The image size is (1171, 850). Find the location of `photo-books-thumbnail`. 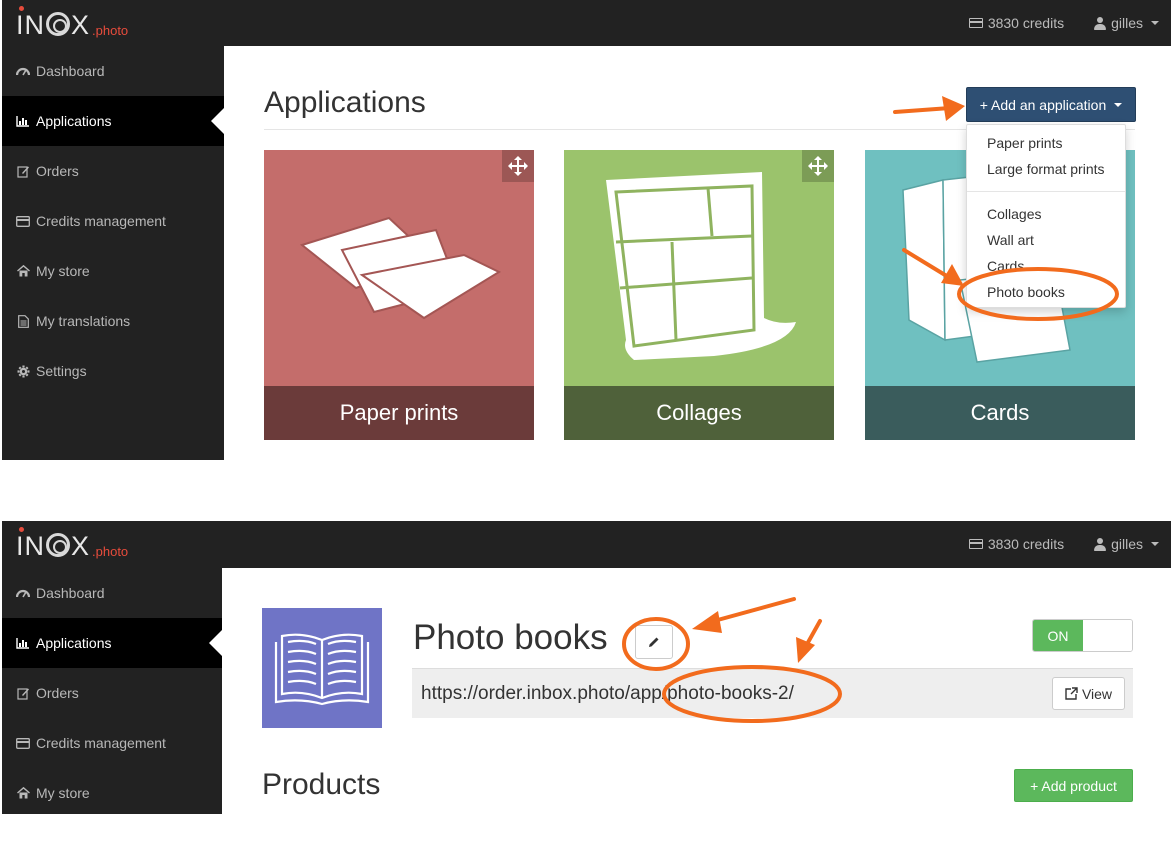

photo-books-thumbnail is located at coordinates (322, 668).